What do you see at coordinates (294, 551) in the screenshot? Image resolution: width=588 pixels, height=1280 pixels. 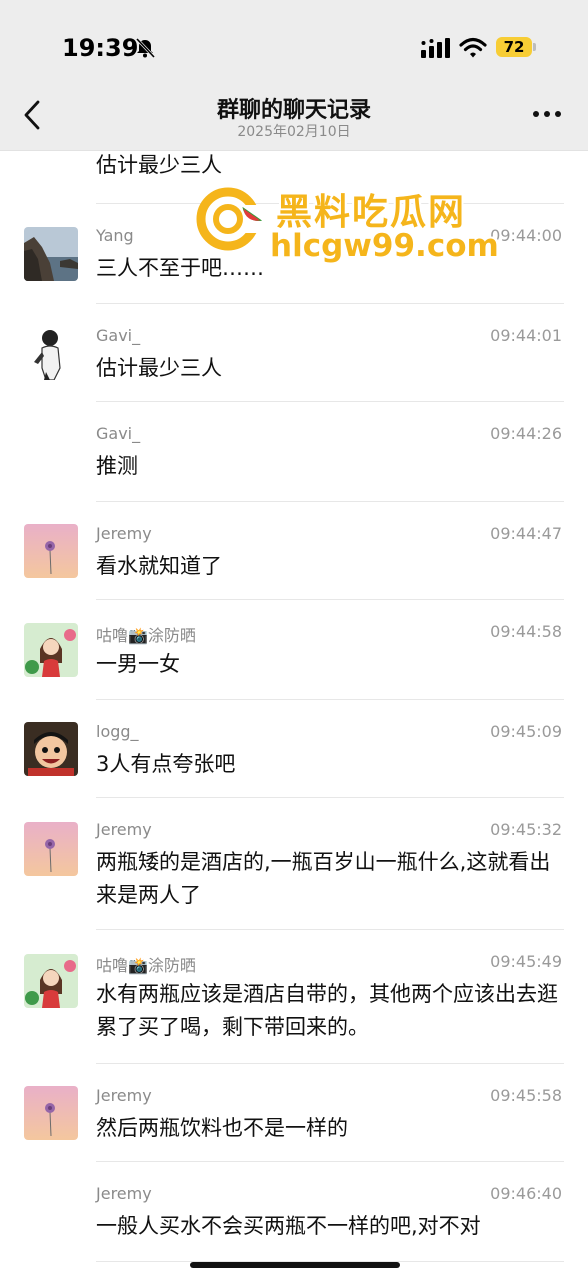 I see `message-item: Jeremy 09:44:47 看水就知道了` at bounding box center [294, 551].